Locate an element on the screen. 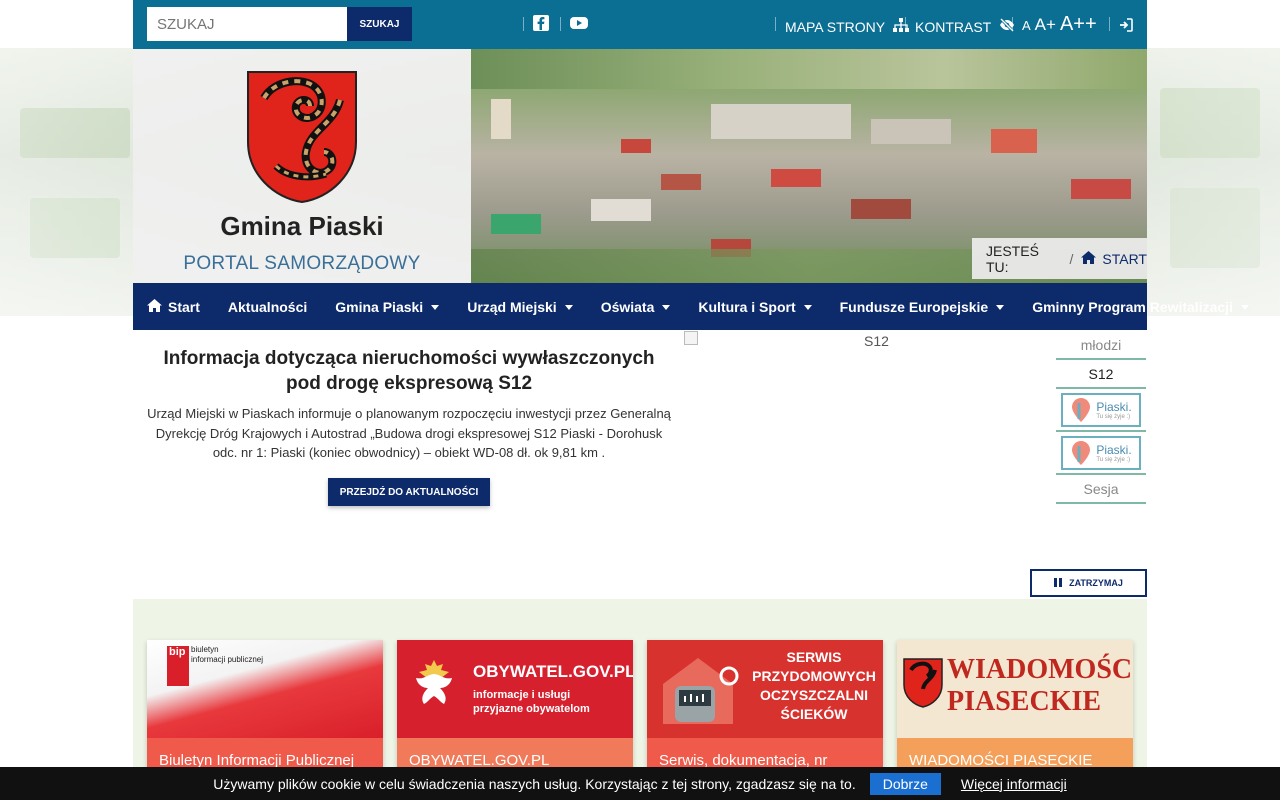  nav-item-aktualnosci: Aktualności is located at coordinates (267, 306).